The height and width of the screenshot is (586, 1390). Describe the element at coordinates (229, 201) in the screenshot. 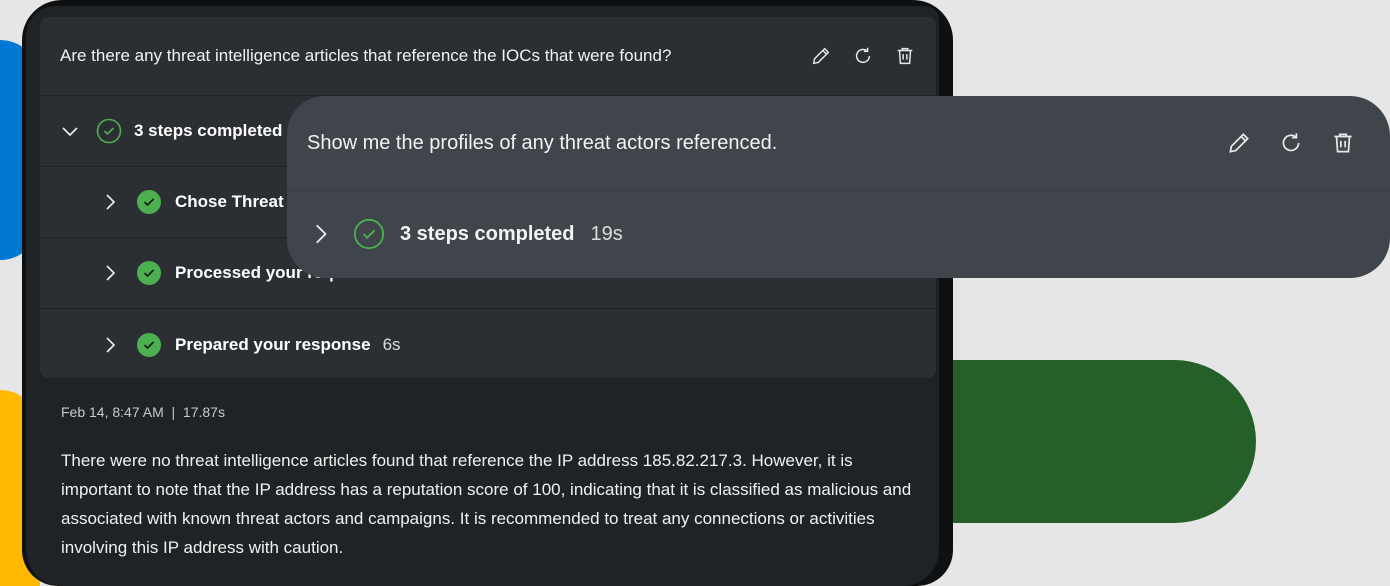

I see `step-label: Chose Threat` at that location.